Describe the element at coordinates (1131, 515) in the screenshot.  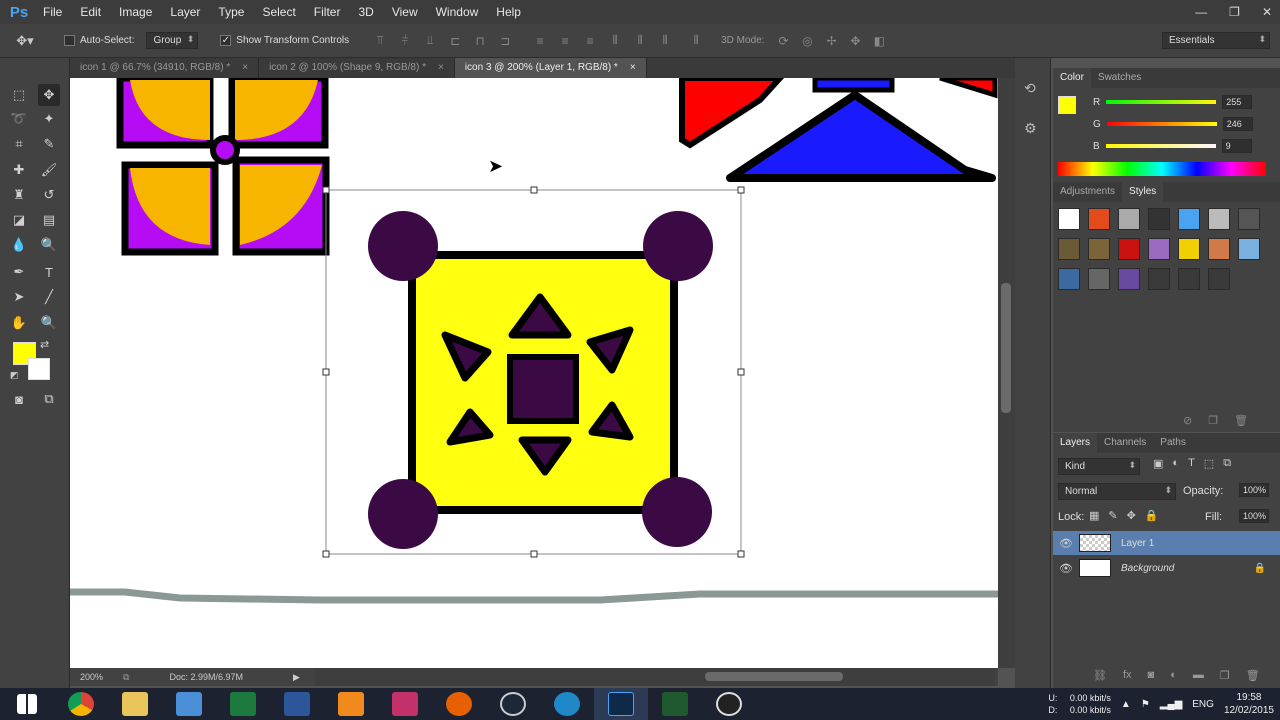
I see `lock-position-icon: ✥` at that location.